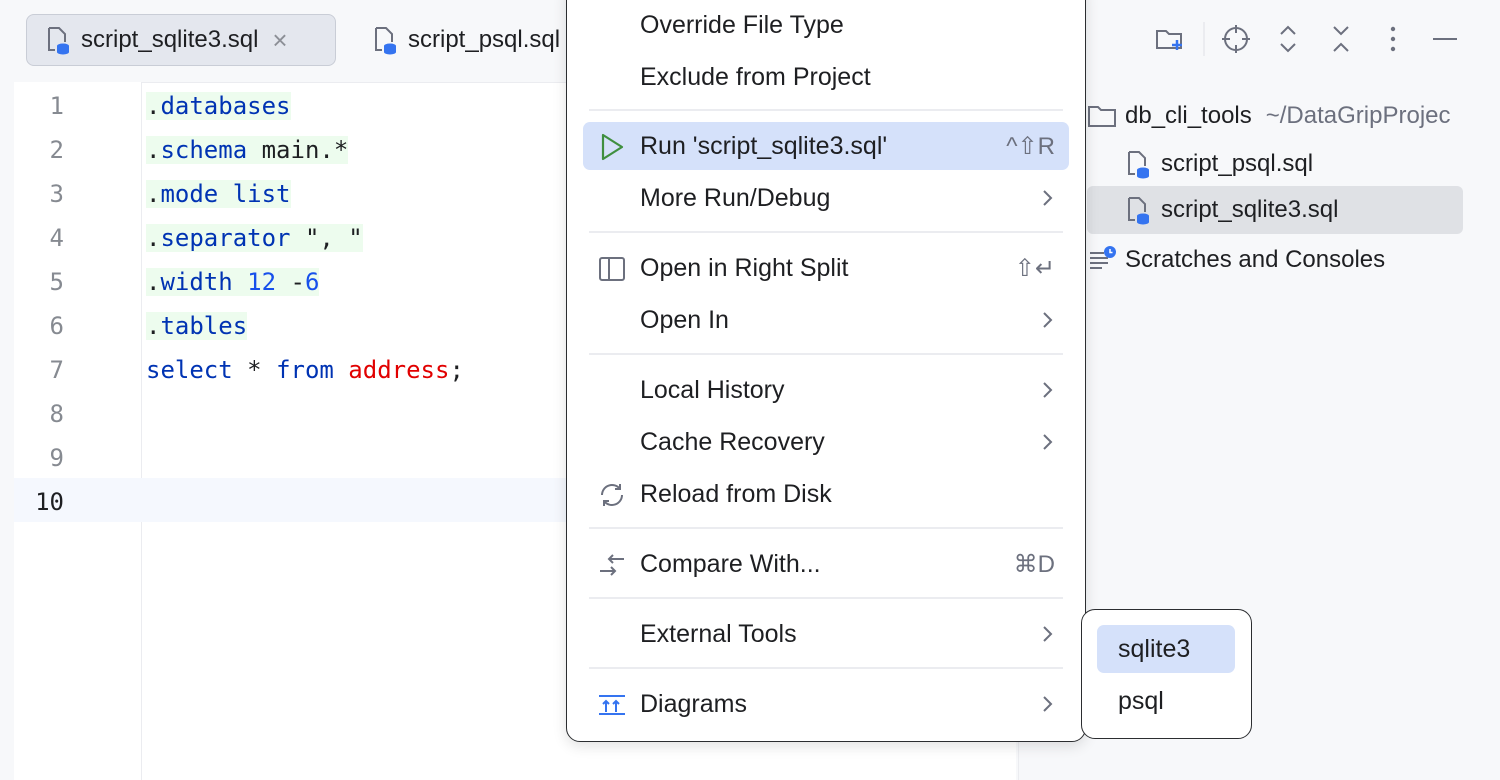 This screenshot has height=780, width=1500. Describe the element at coordinates (826, 320) in the screenshot. I see `menu-item-open-in: Open In` at that location.